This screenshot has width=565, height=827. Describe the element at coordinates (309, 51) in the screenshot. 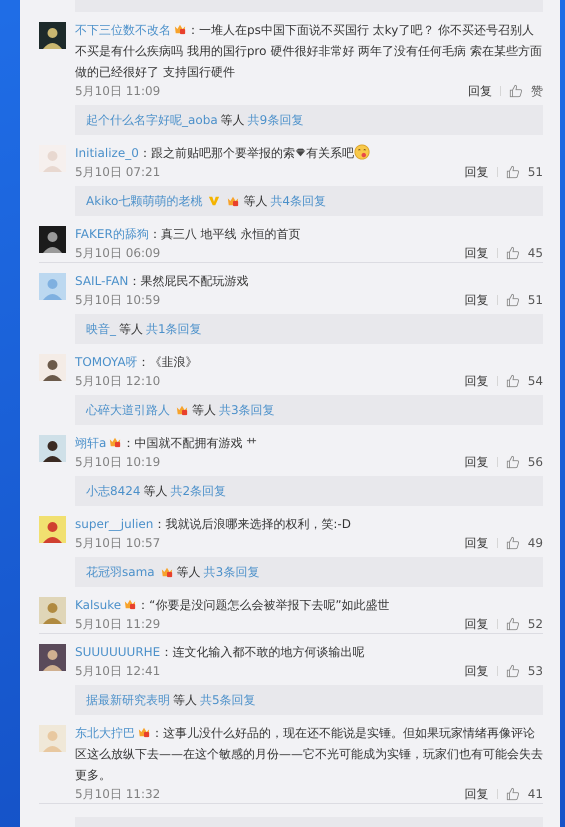

I see `comment-text: 不下三位数不改名 ：一堆人在ps中国下面说不买国行 太ky了吧？ 你不买还号召别人不买是有什么疾病吗 我用的国行pro 硬件很好非常好 两年了没有任何毛病 索在某些方面做的已经很好了 支持国行硬件` at that location.